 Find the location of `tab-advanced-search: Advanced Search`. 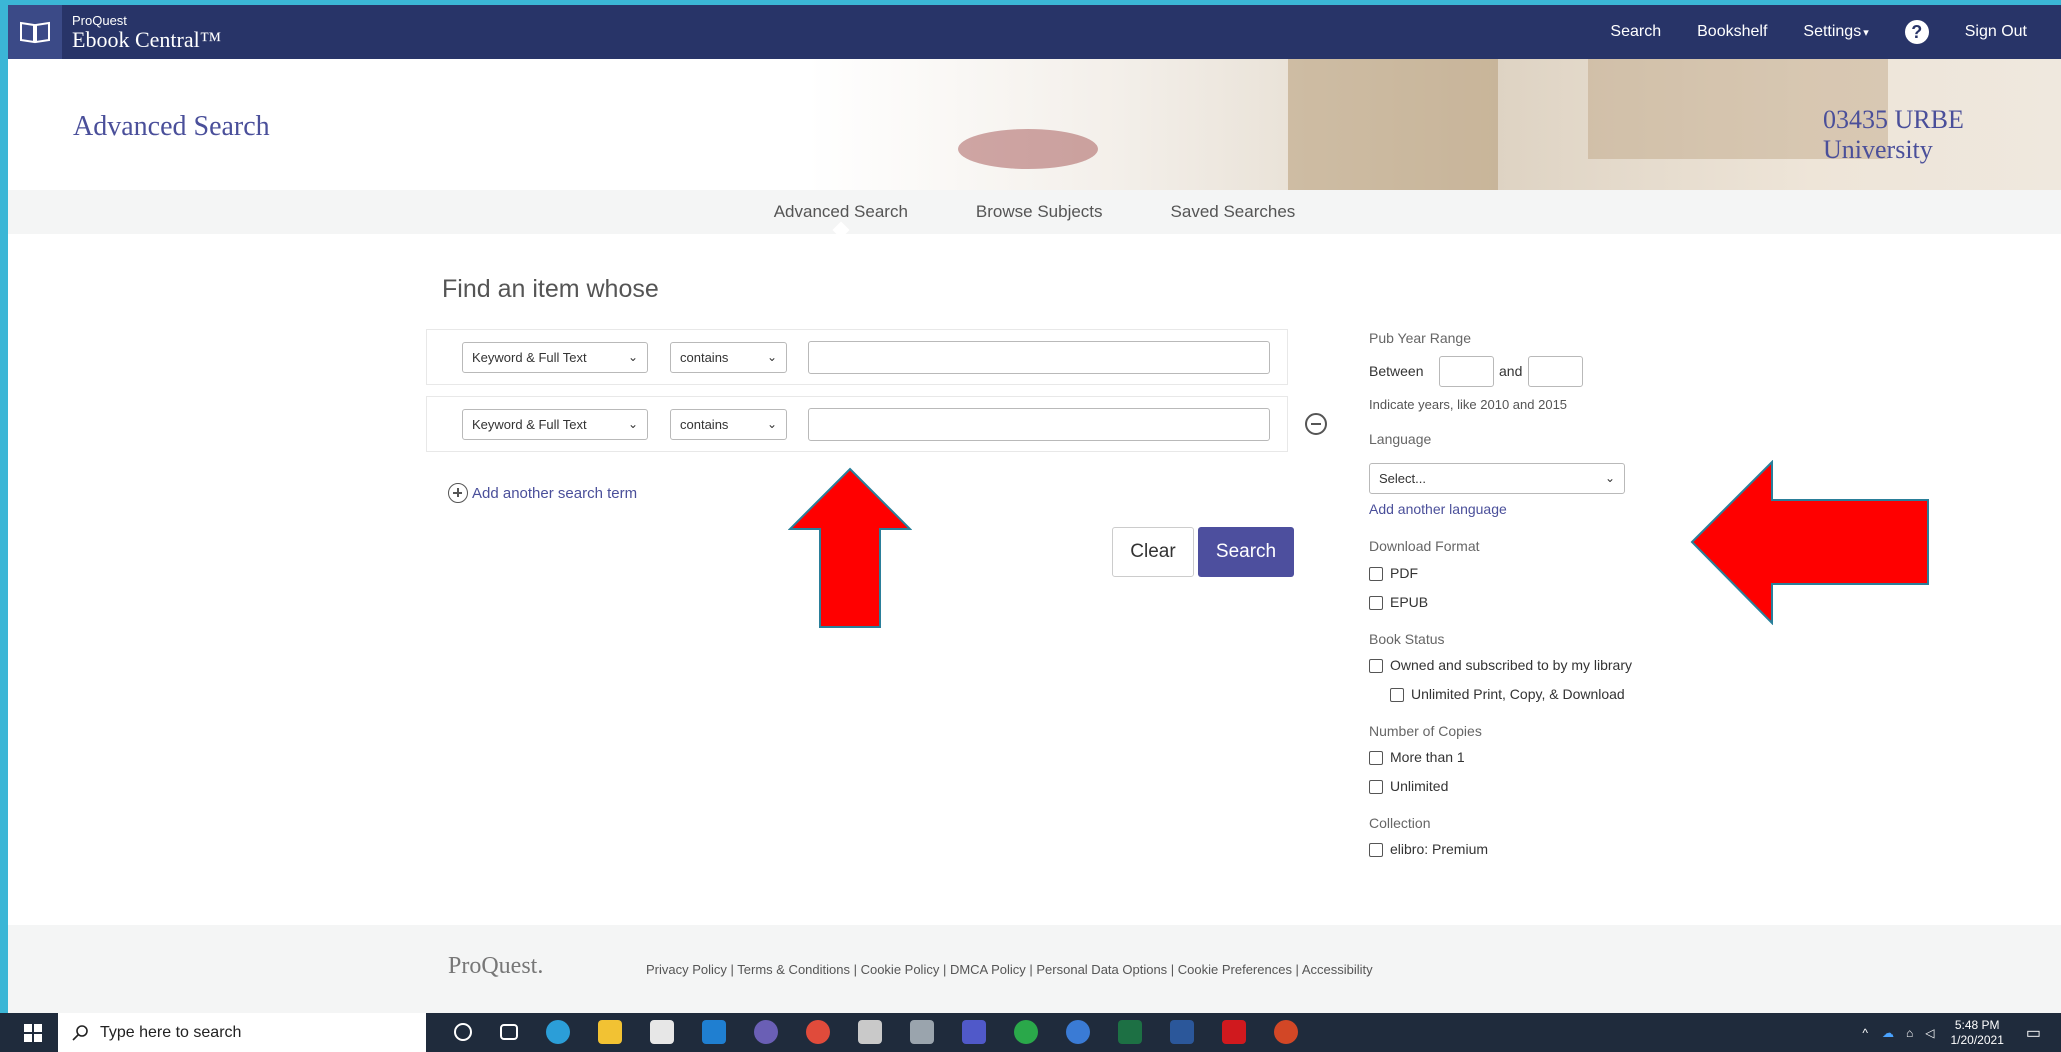

tab-advanced-search: Advanced Search is located at coordinates (841, 212).